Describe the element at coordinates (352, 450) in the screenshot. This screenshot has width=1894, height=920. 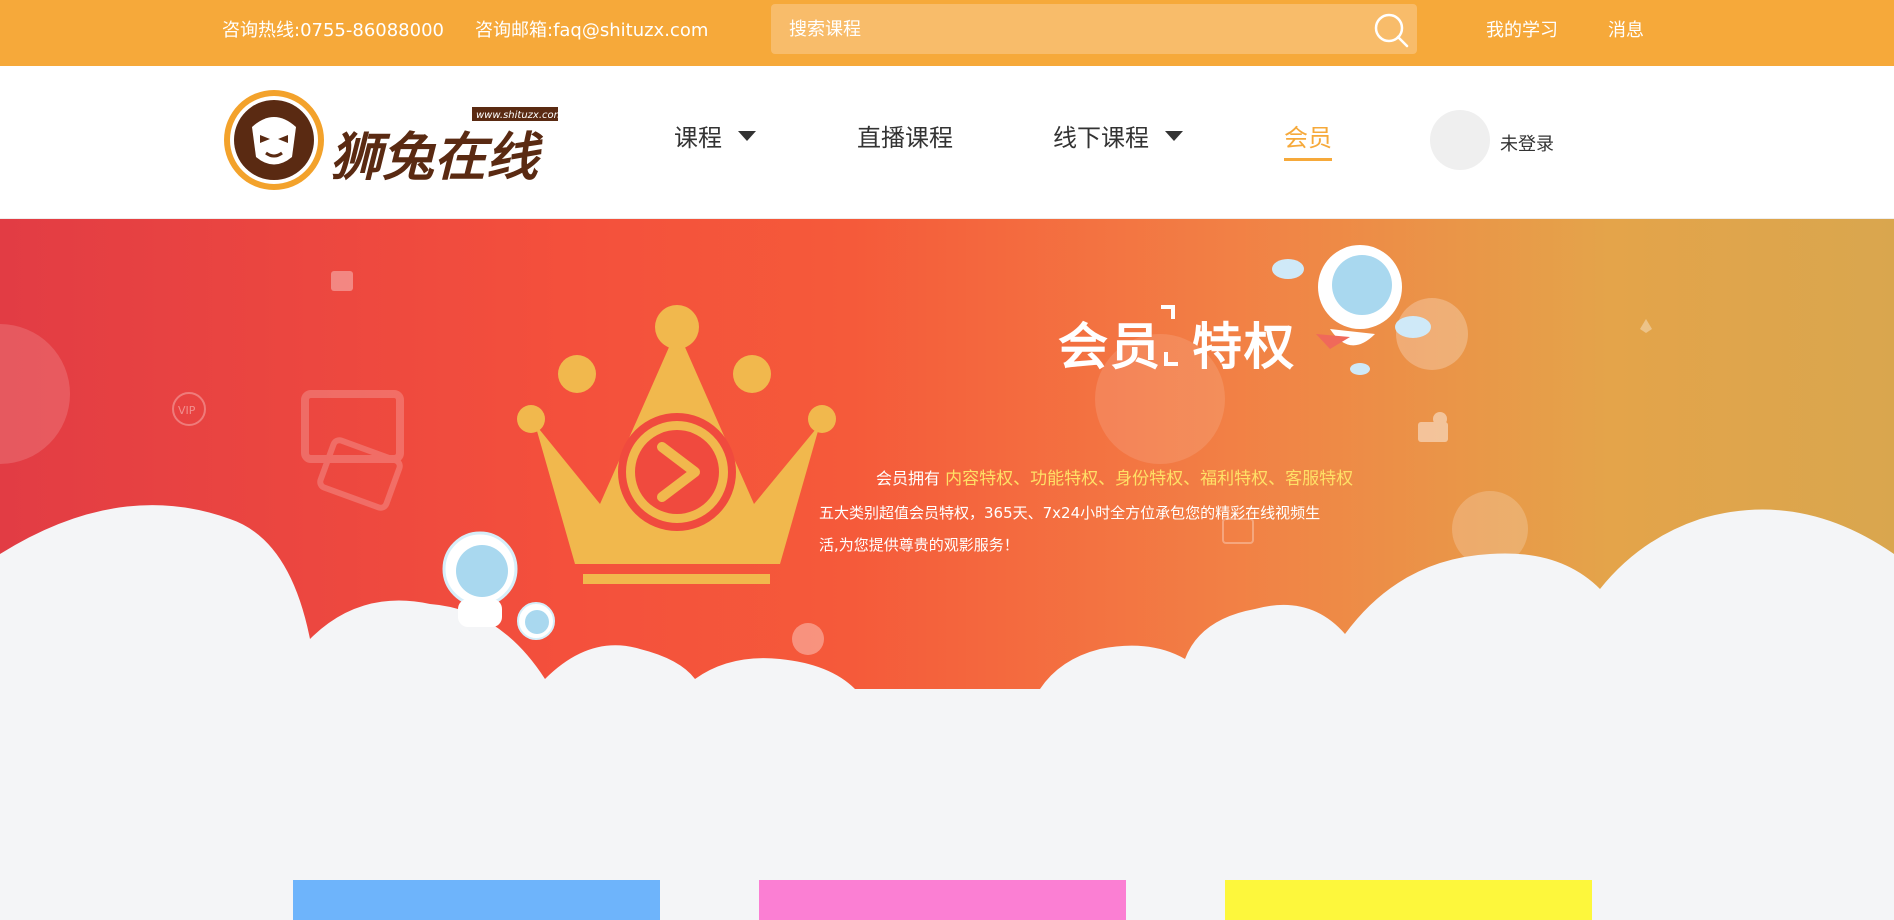
I see `ticket-icon` at that location.